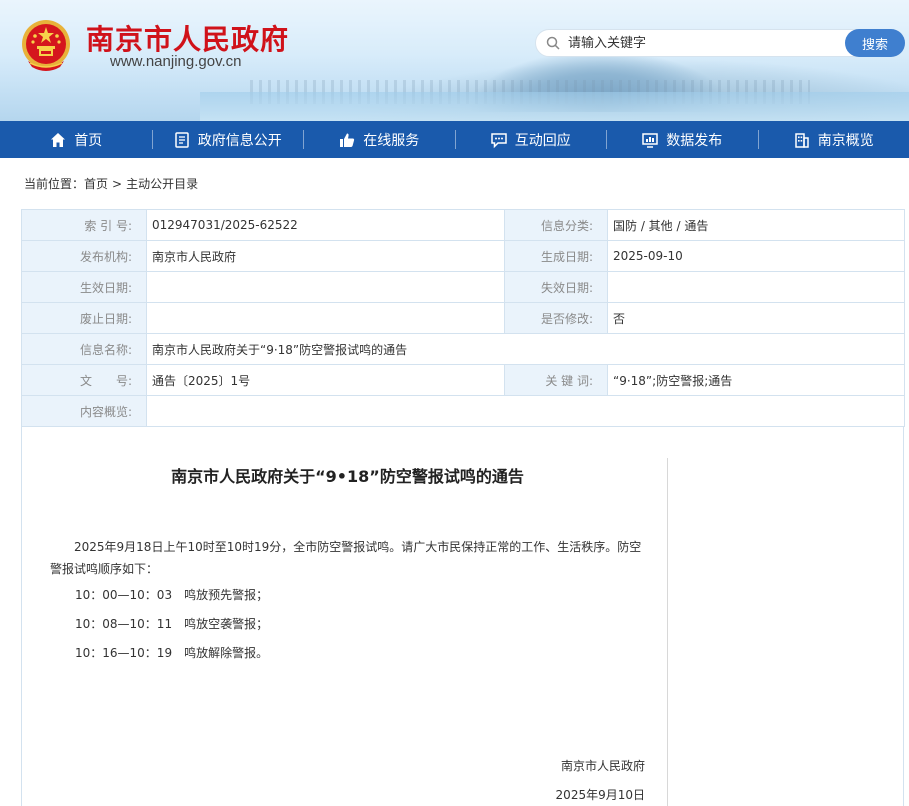 The height and width of the screenshot is (806, 909). Describe the element at coordinates (756, 287) in the screenshot. I see `expiry-date-value` at that location.